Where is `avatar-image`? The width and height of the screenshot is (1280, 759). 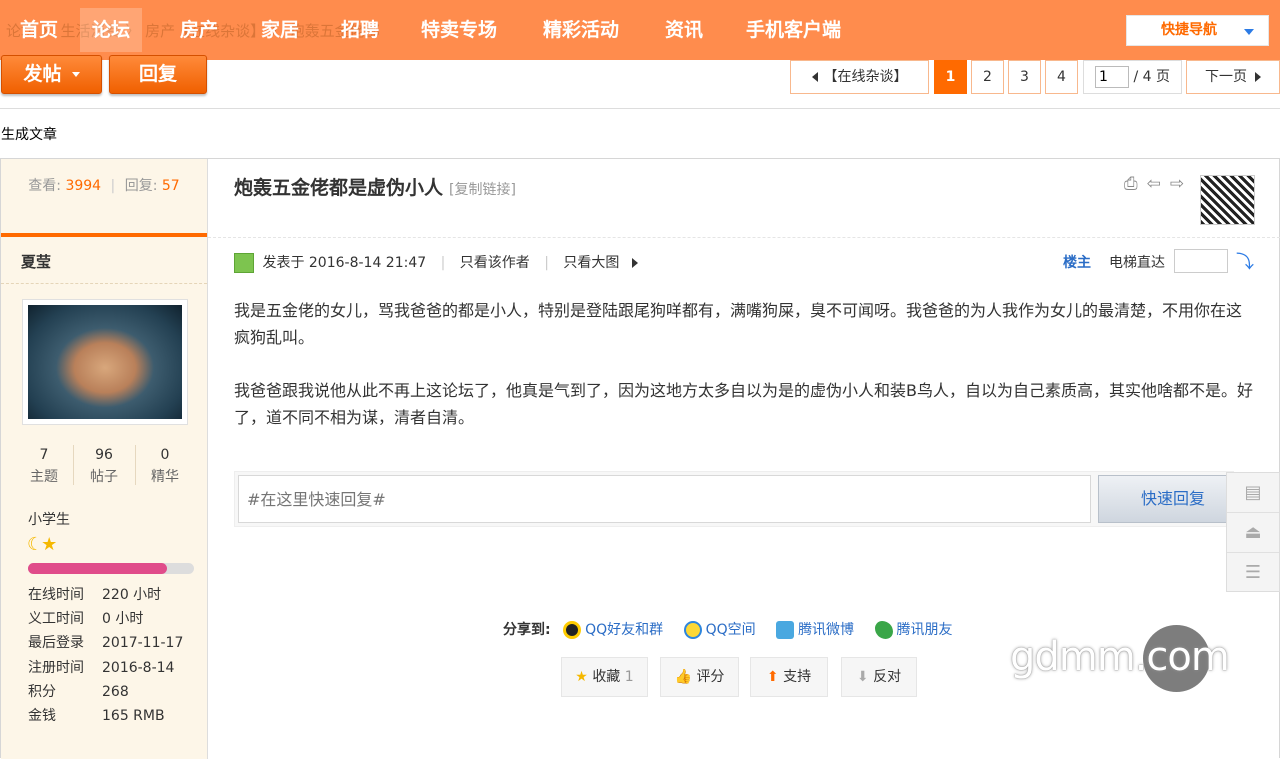
avatar-image is located at coordinates (105, 362).